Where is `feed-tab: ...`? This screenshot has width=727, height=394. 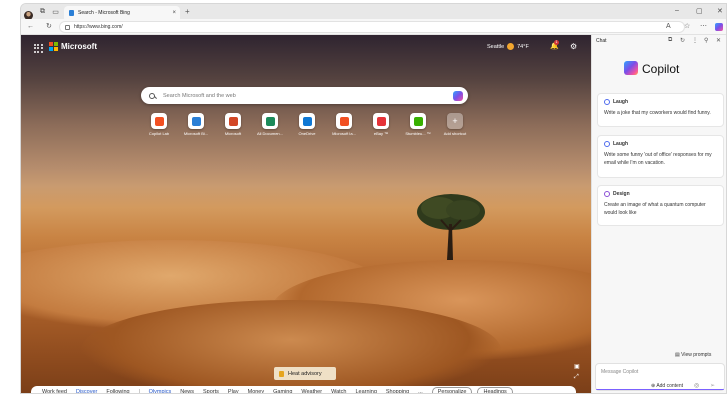
feed-tab: ... is located at coordinates (420, 391).